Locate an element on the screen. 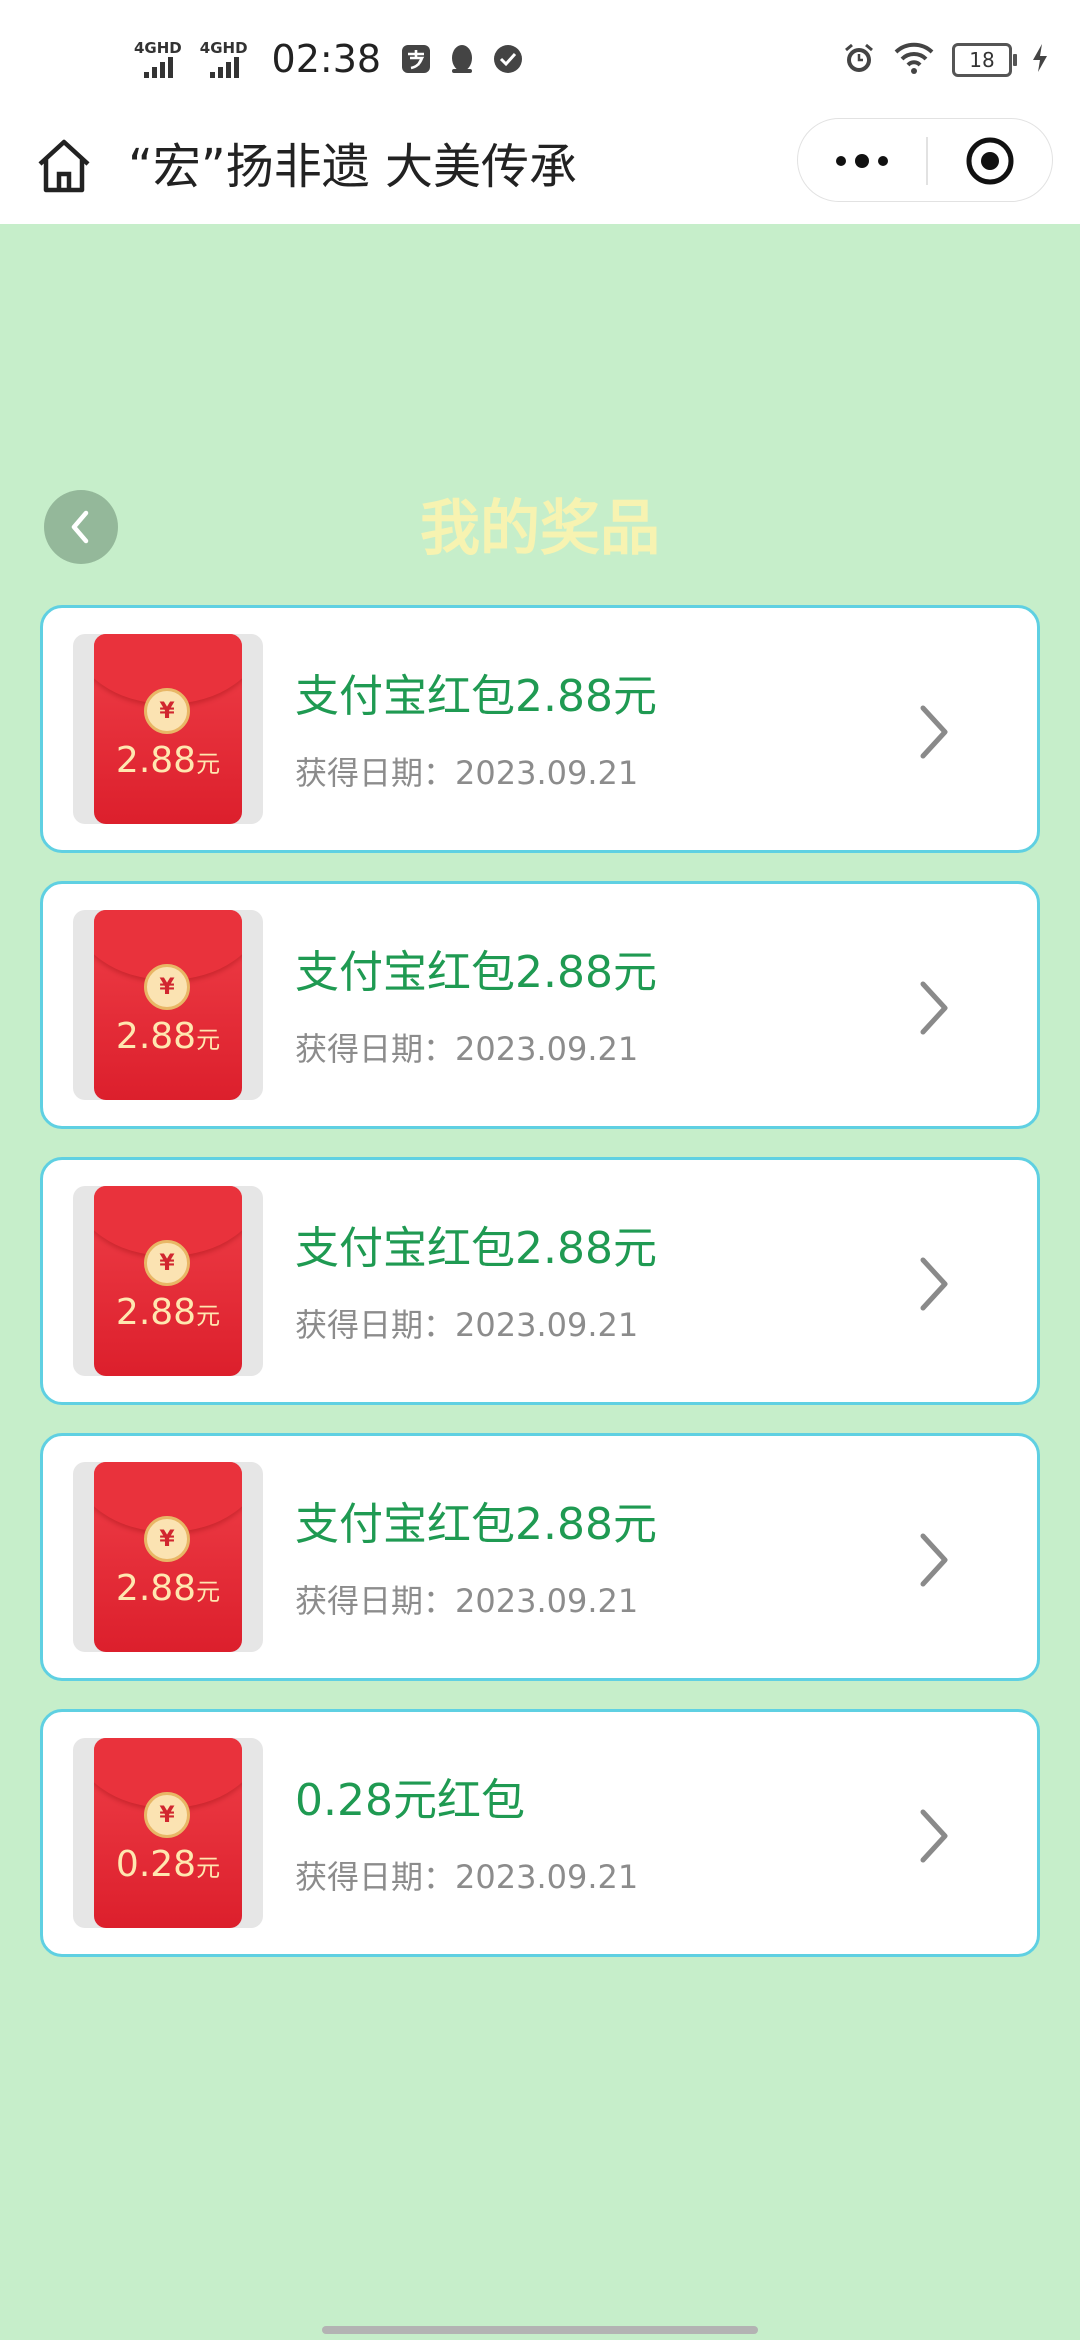 This screenshot has width=1080, height=2340. more-dots-icon is located at coordinates (862, 161).